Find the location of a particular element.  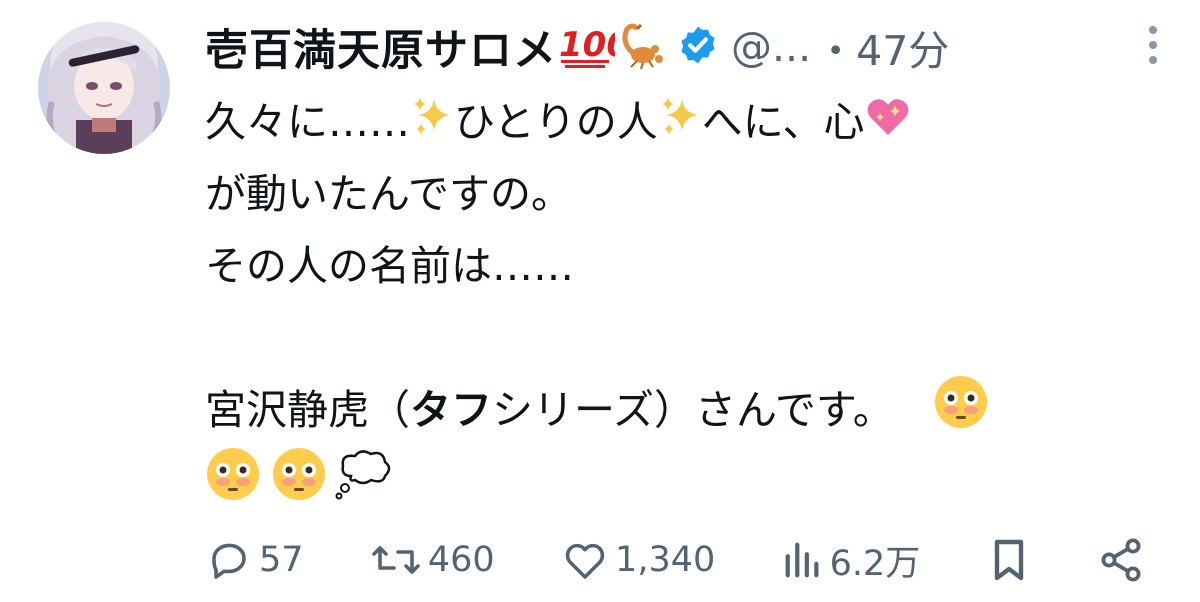

like-button: 1,340 is located at coordinates (638, 560).